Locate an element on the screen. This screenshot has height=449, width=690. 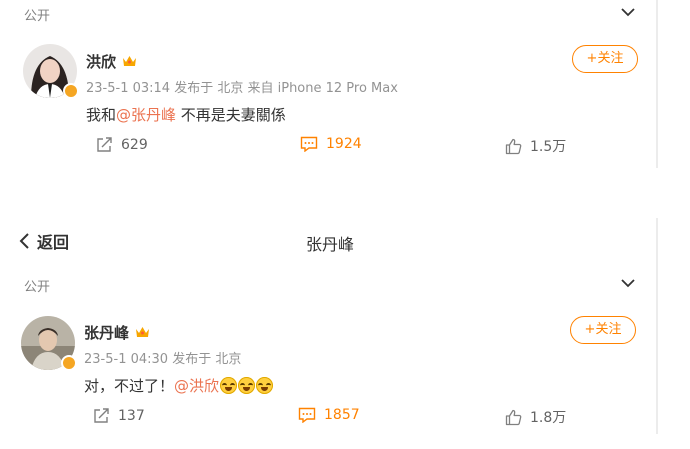
comment-button: 1857 is located at coordinates (329, 415).